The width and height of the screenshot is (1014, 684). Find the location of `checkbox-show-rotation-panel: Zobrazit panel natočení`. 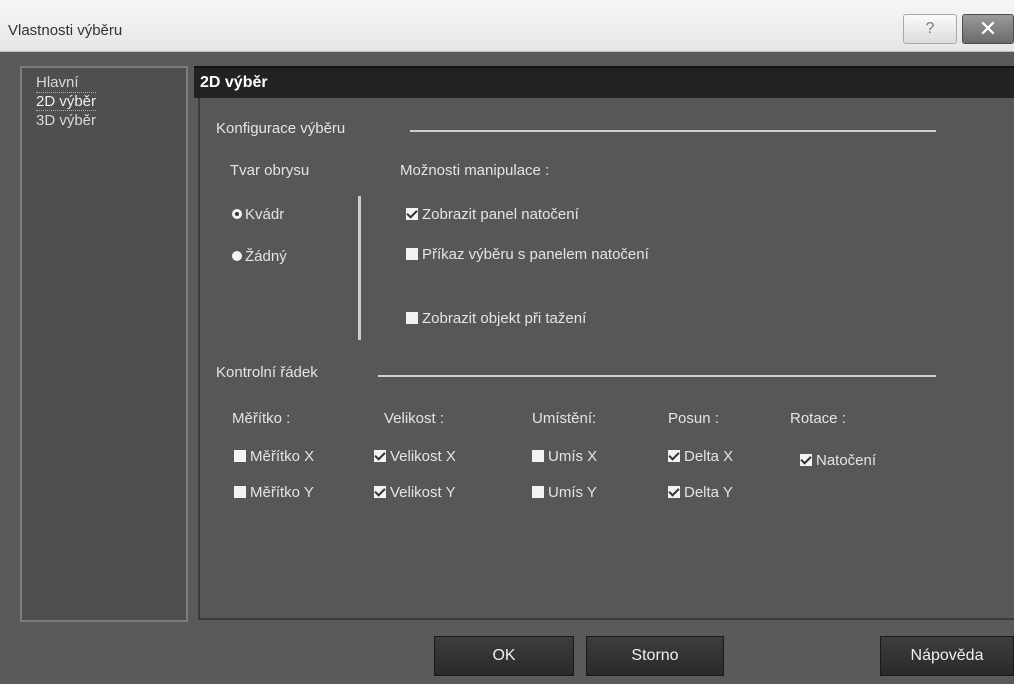

checkbox-show-rotation-panel: Zobrazit panel natočení is located at coordinates (492, 214).